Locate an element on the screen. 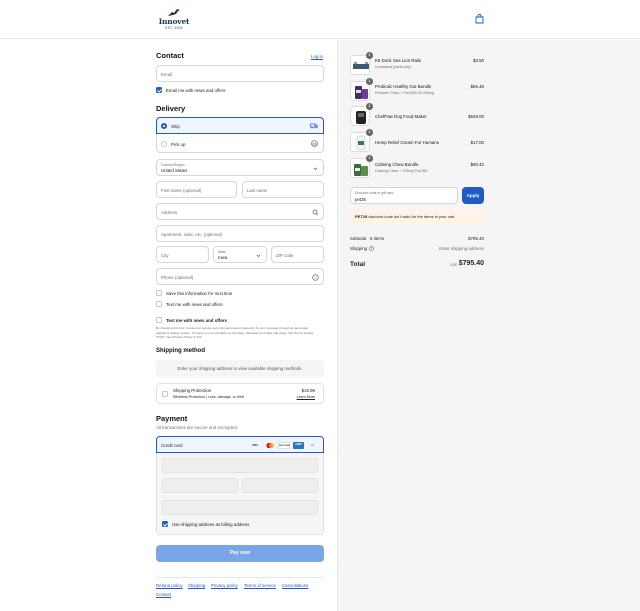  text-offers-label: Text me with news and offers is located at coordinates (194, 304).